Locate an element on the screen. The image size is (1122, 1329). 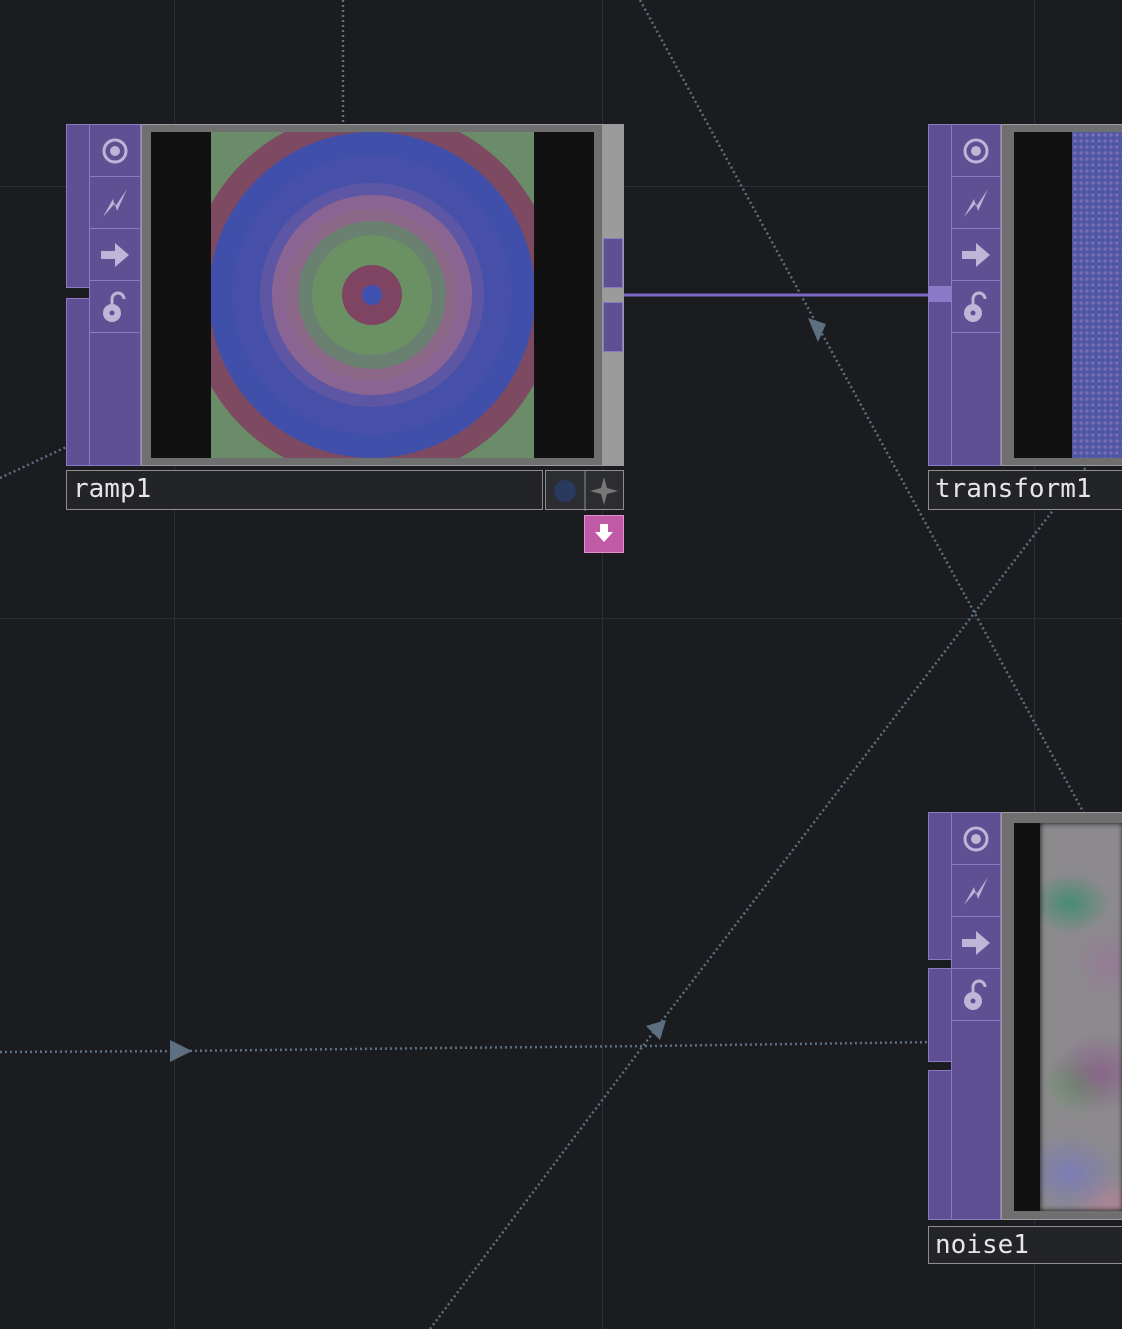
input-connector is located at coordinates (940, 294).